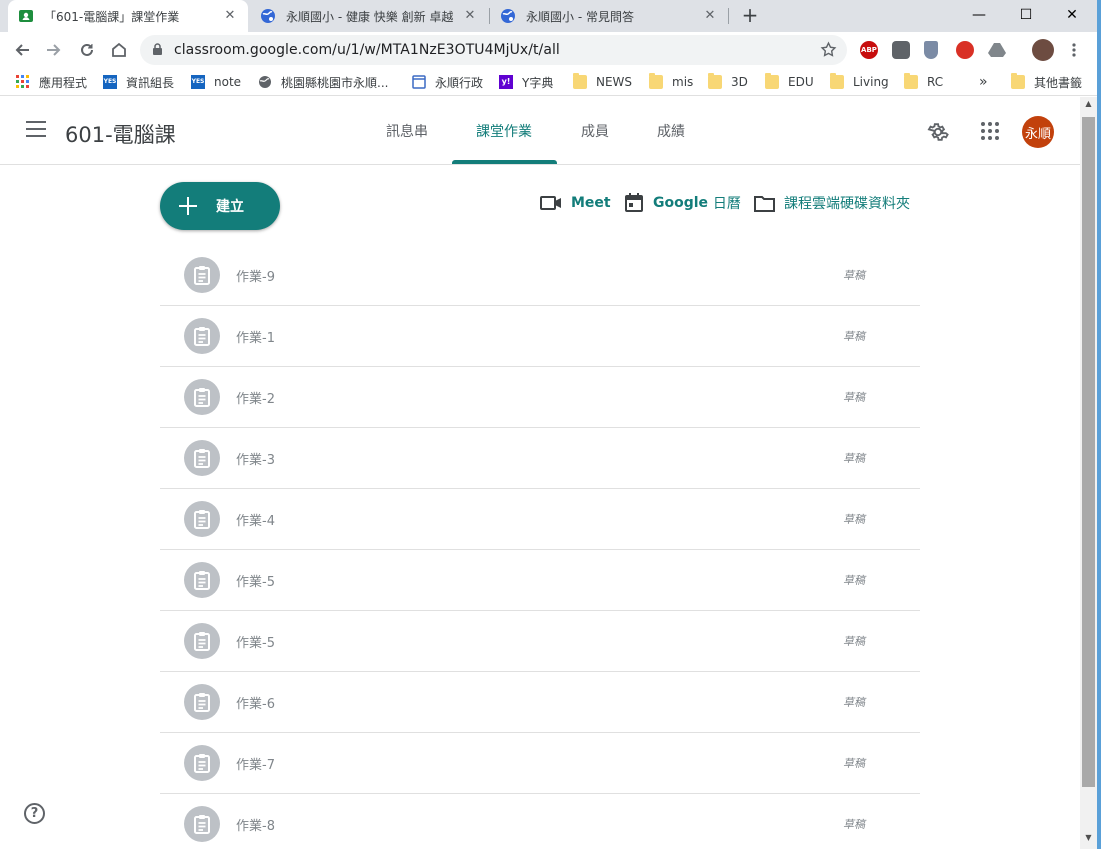 This screenshot has height=855, width=1101. Describe the element at coordinates (1088, 840) in the screenshot. I see `scroll-down-arrow-icon: ▼` at that location.